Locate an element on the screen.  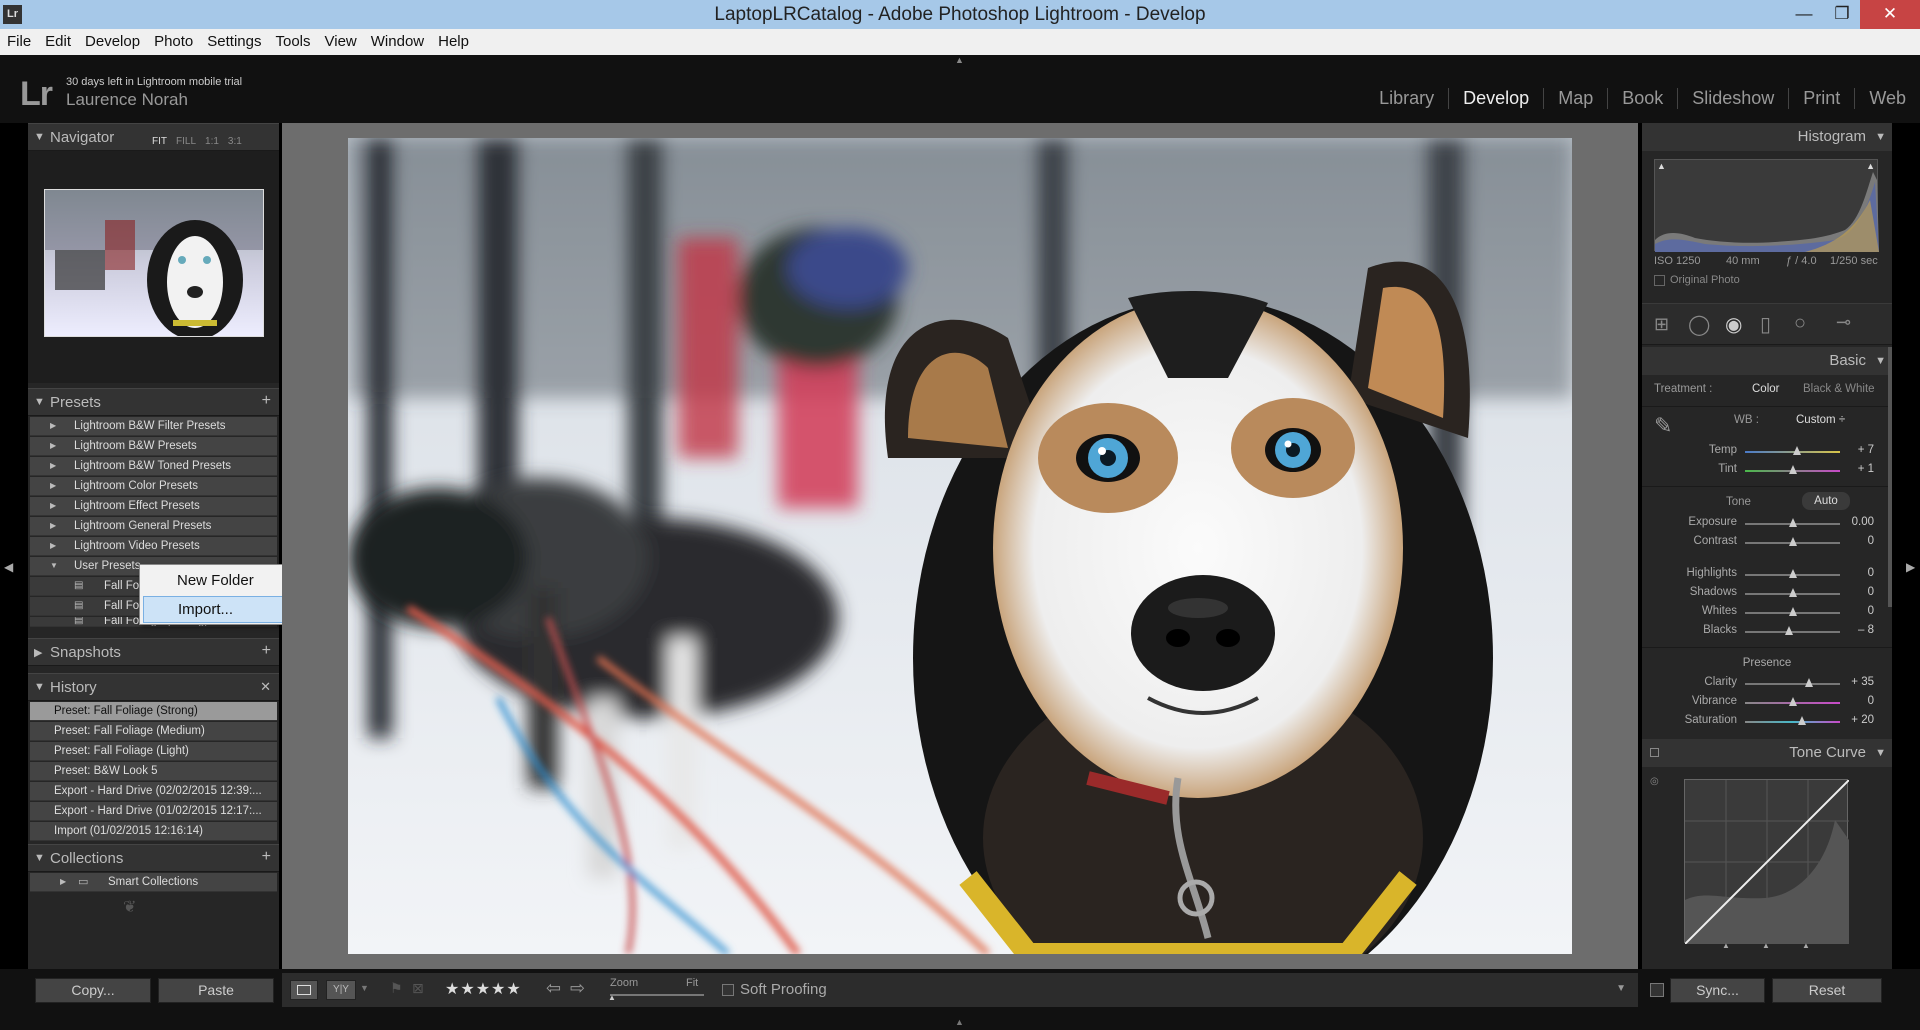
blacks-slider: Blacks – 8 is located at coordinates (1767, 632).